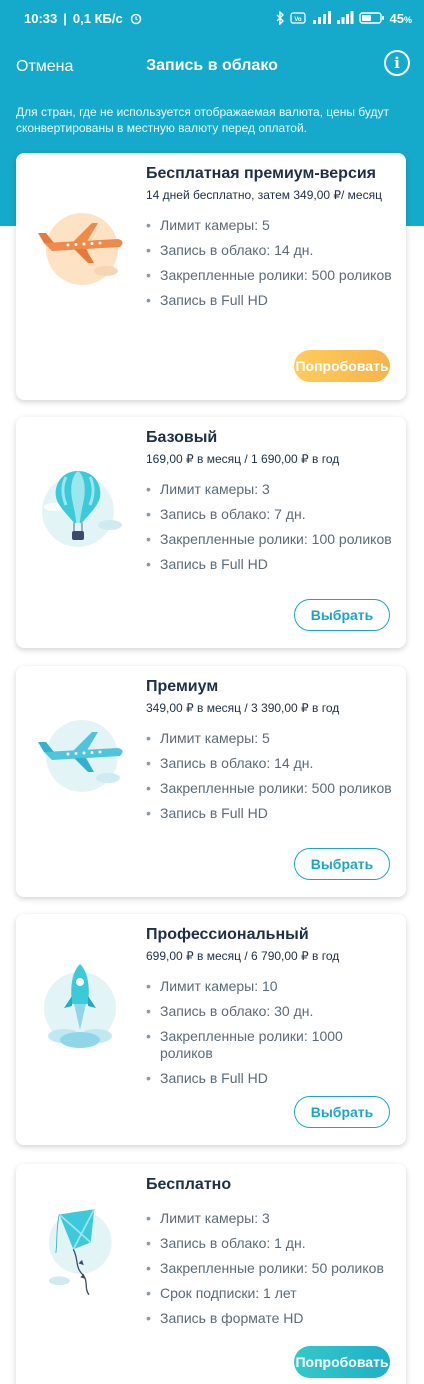 The height and width of the screenshot is (1384, 424). I want to click on feature-item: Срок подписки: 1 лет, so click(269, 1293).